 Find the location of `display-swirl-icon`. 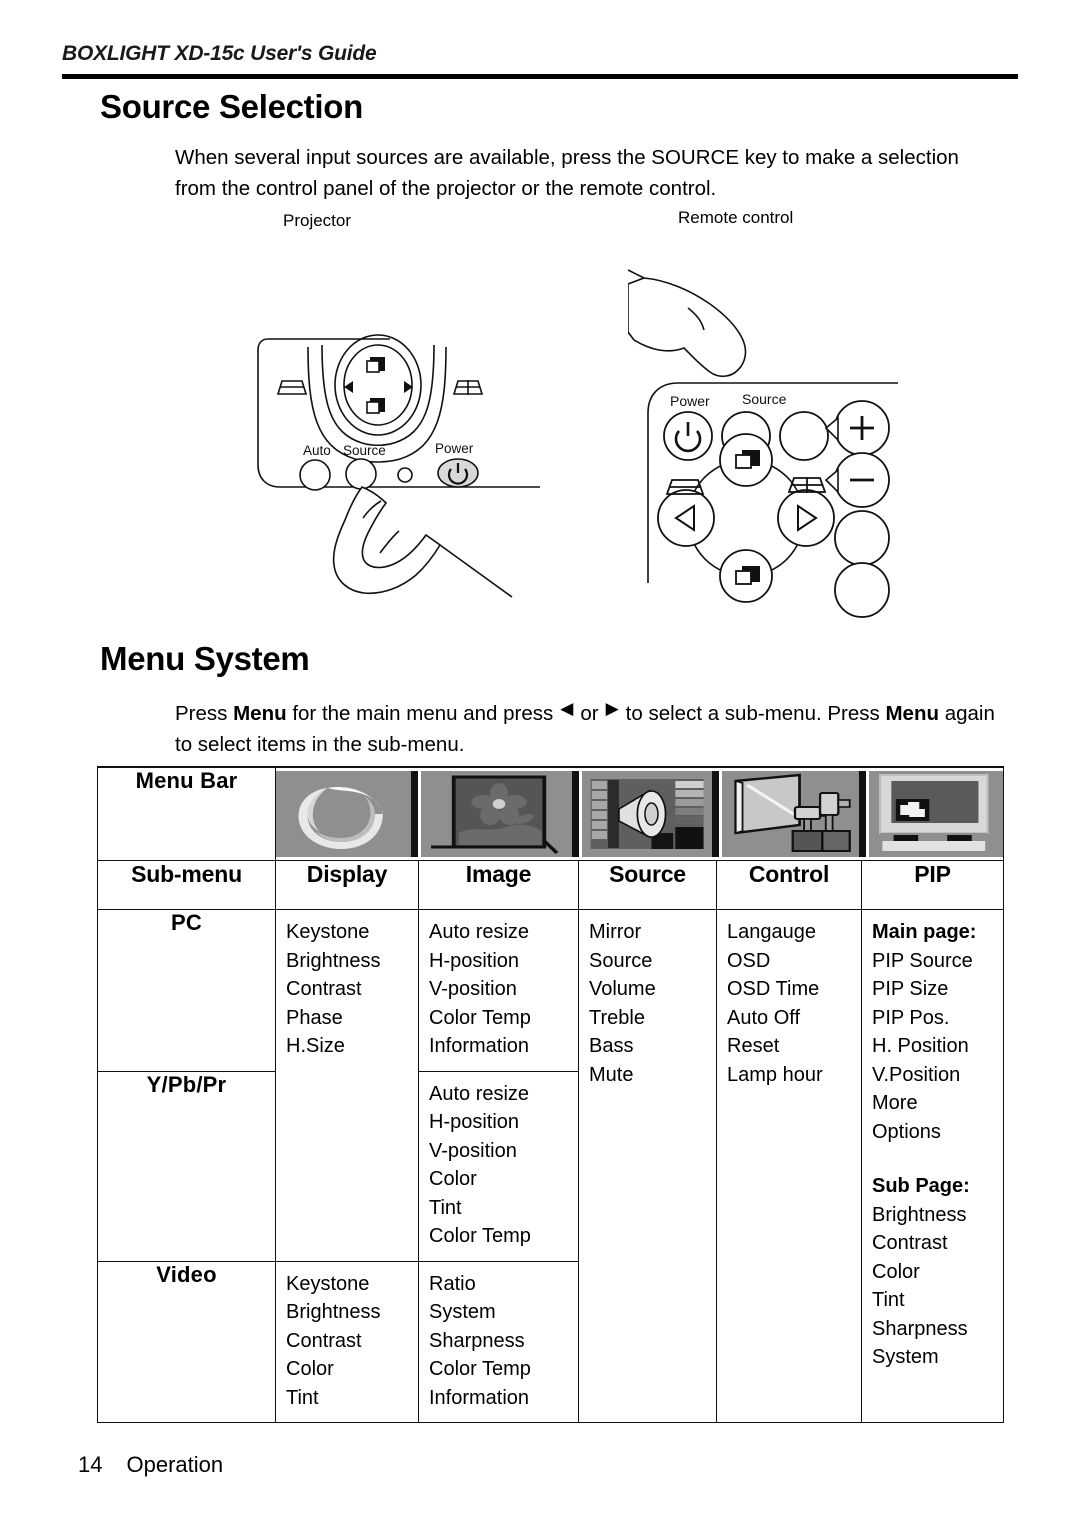

display-swirl-icon is located at coordinates (347, 814).